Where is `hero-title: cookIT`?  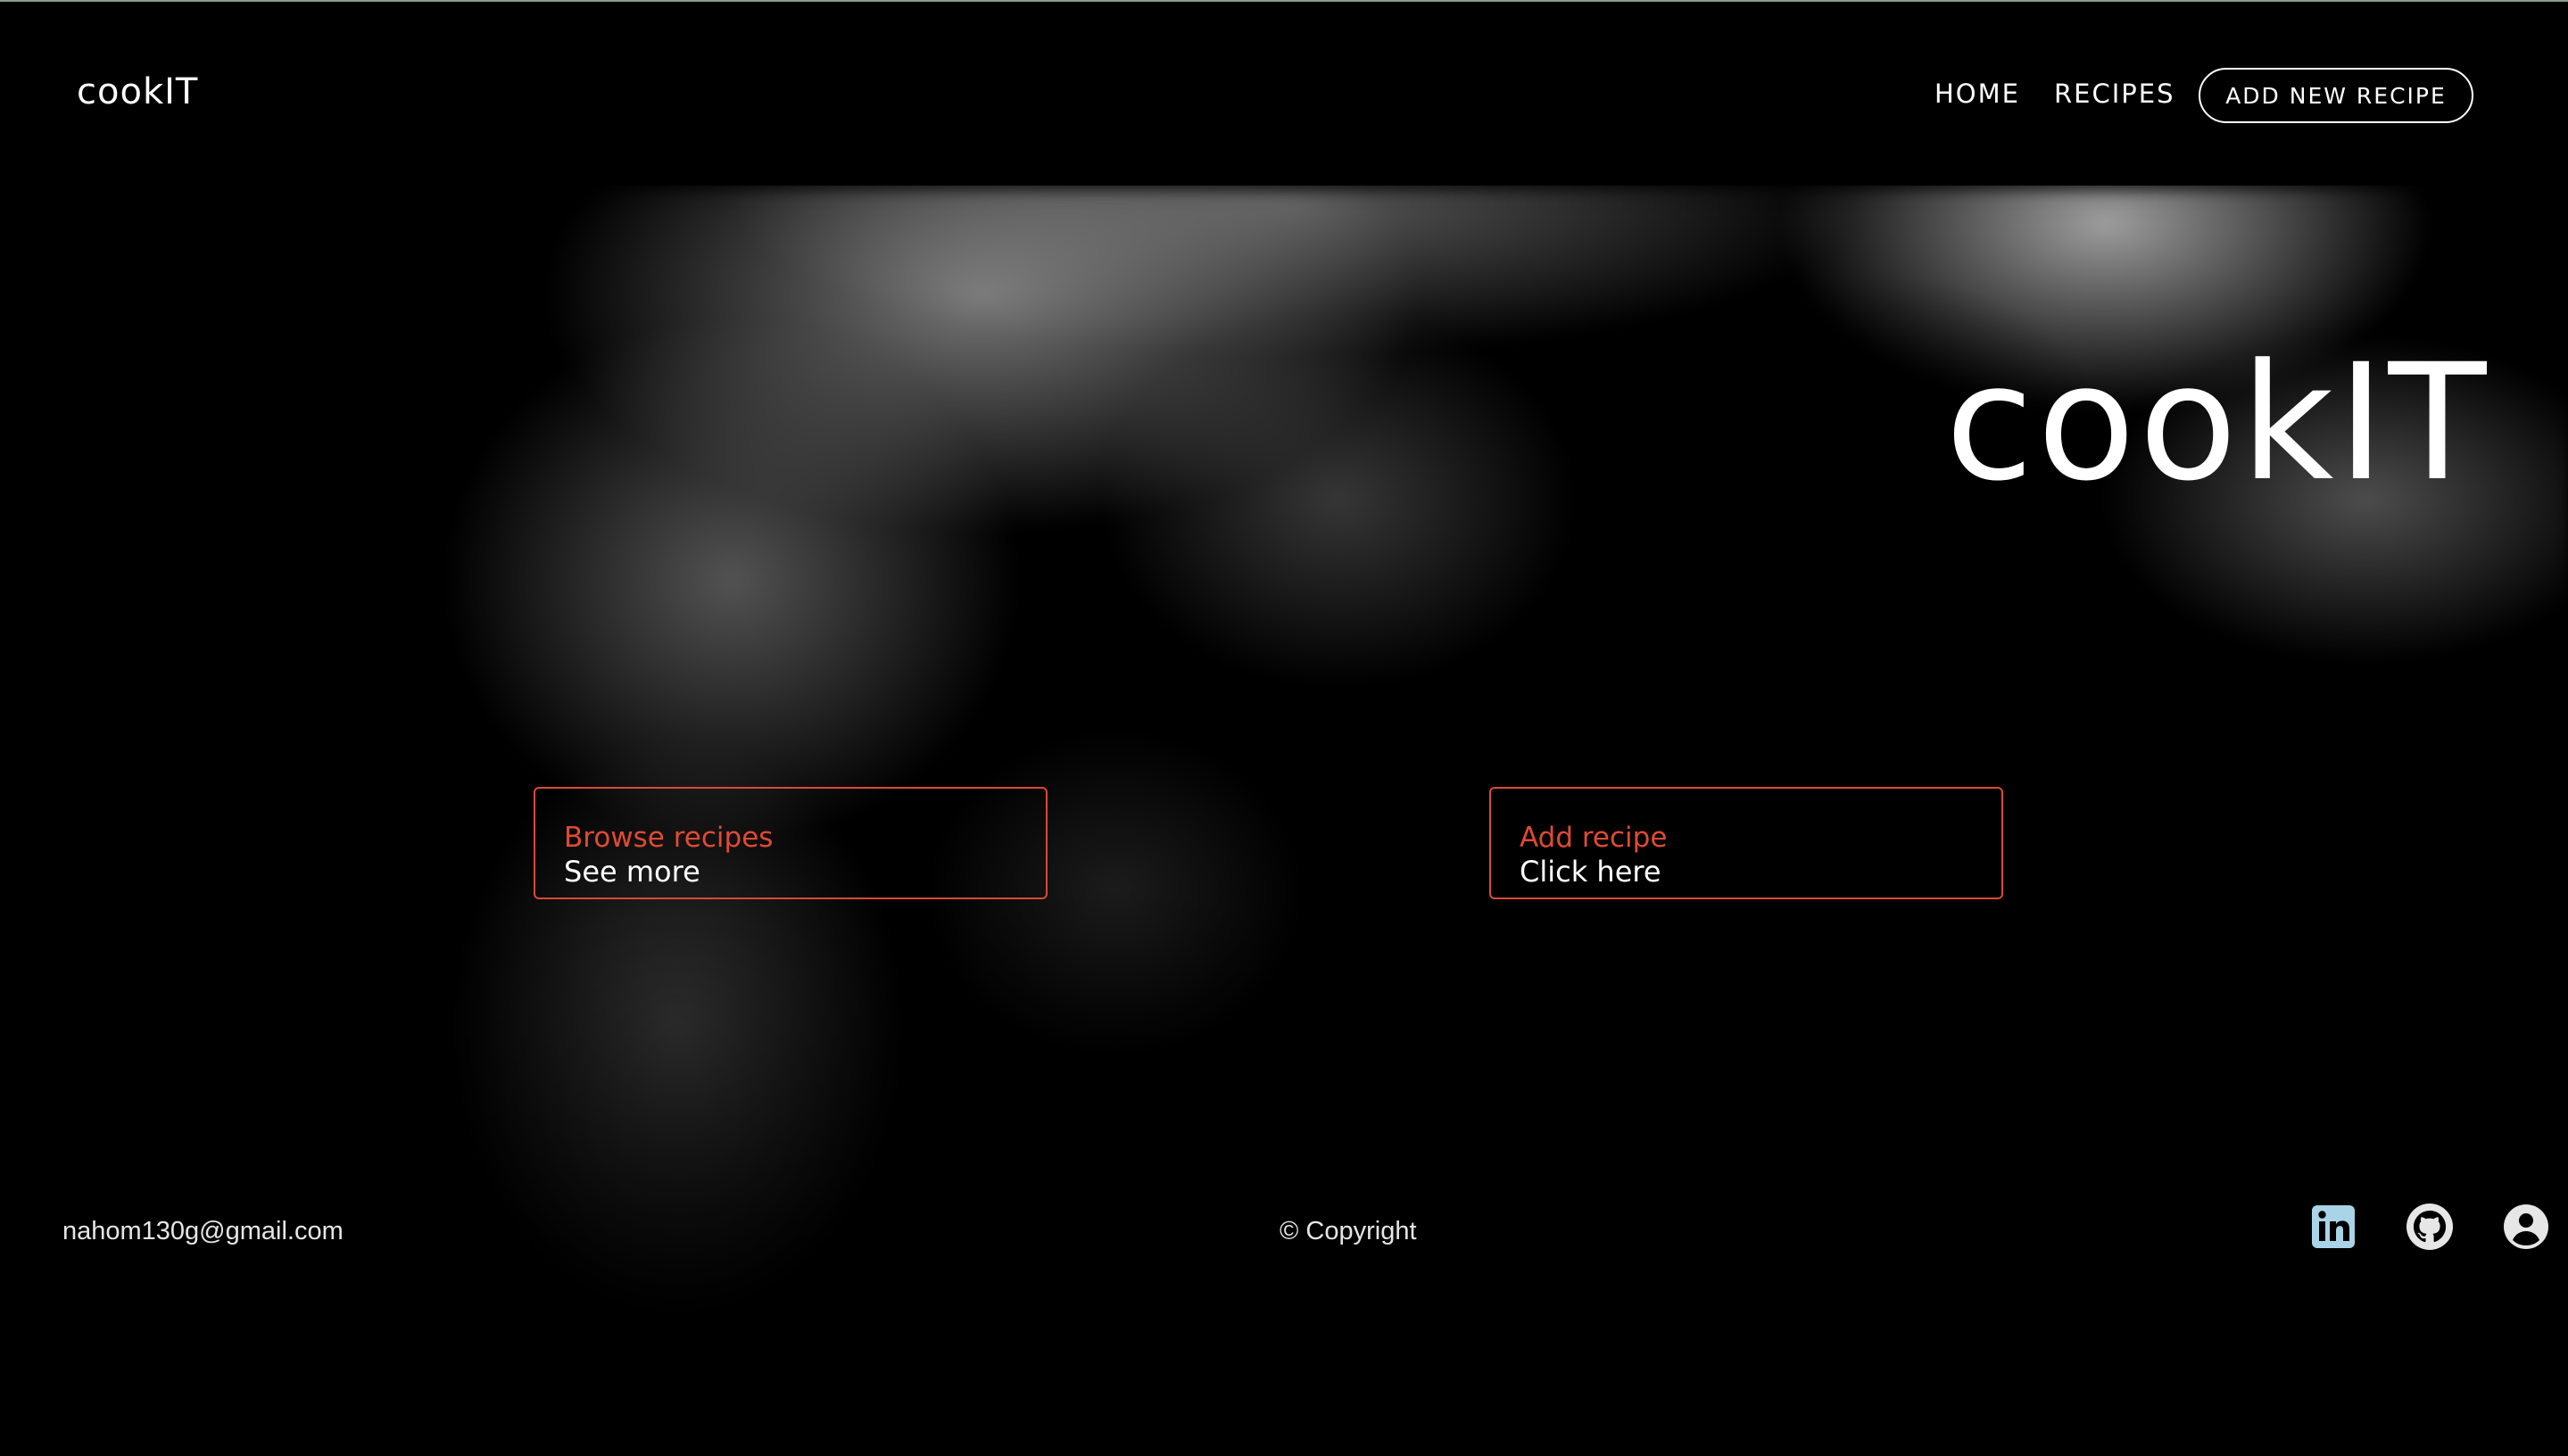
hero-title: cookIT is located at coordinates (2217, 423).